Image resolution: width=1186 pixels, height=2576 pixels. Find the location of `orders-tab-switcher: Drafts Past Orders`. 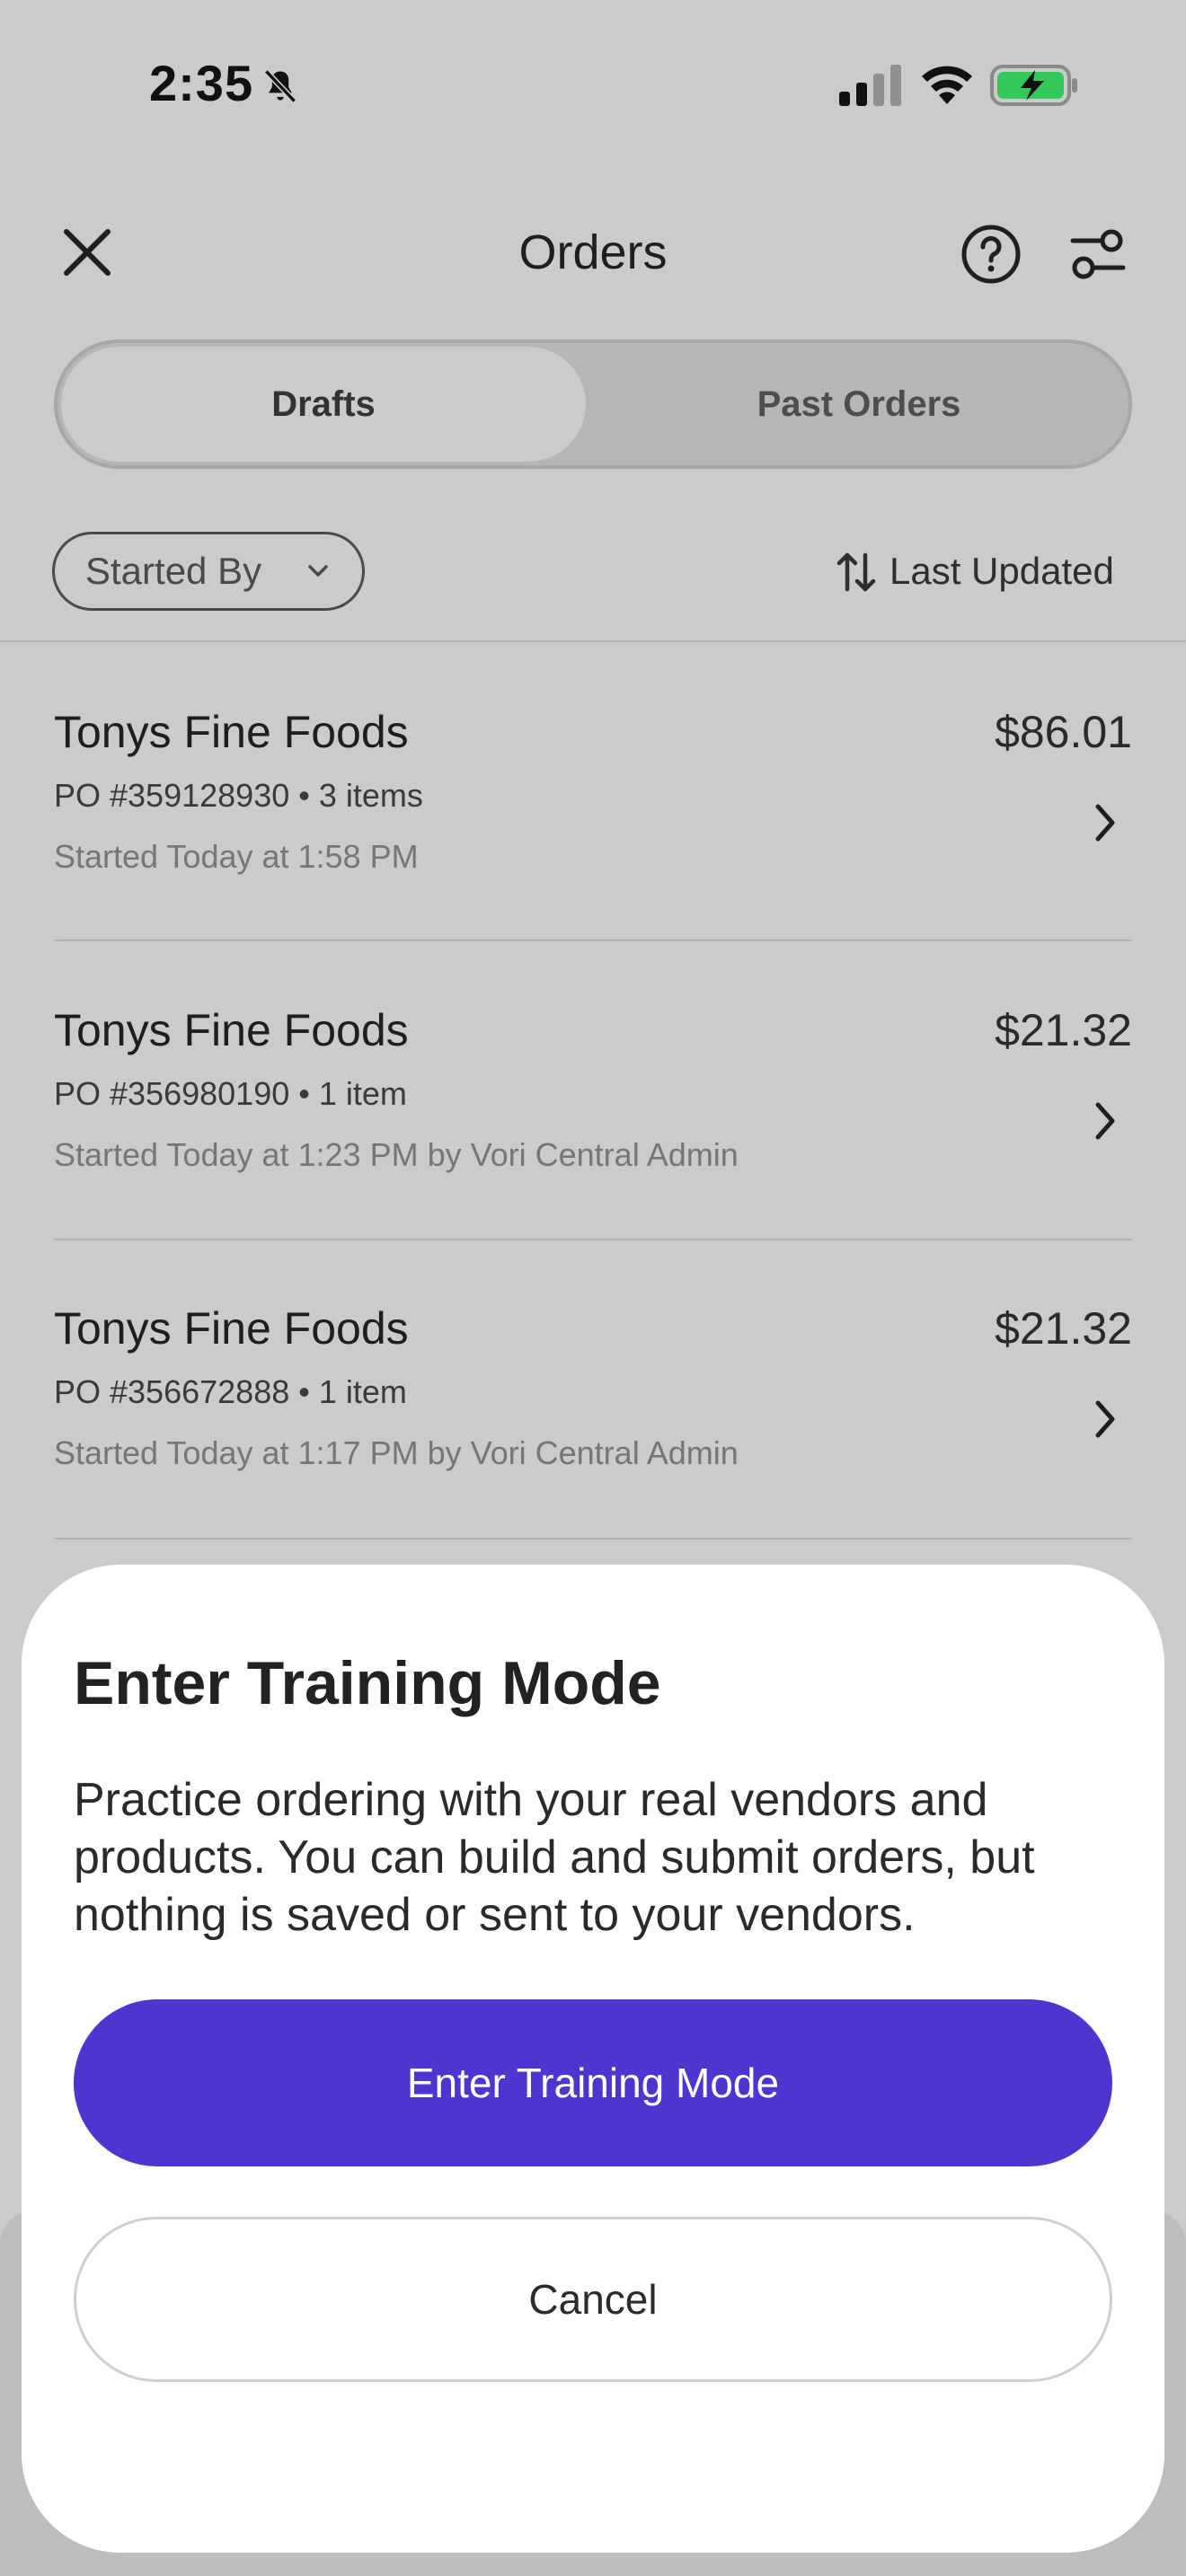

orders-tab-switcher: Drafts Past Orders is located at coordinates (593, 404).